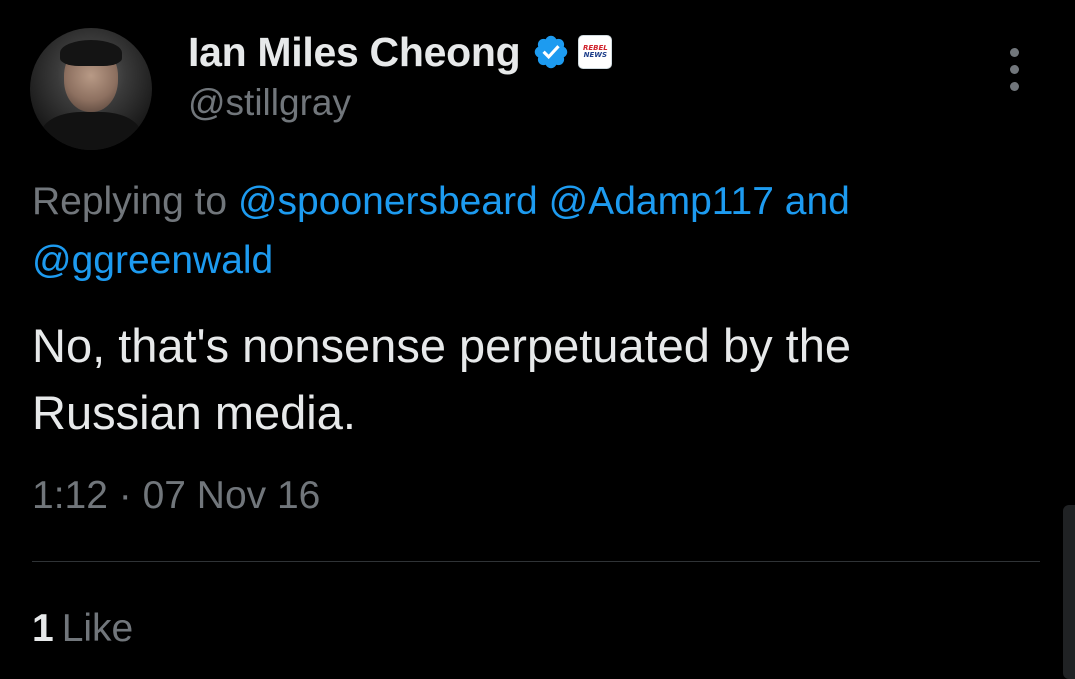 This screenshot has height=679, width=1075. Describe the element at coordinates (152, 260) in the screenshot. I see `mention-link: @ggreenwald` at that location.